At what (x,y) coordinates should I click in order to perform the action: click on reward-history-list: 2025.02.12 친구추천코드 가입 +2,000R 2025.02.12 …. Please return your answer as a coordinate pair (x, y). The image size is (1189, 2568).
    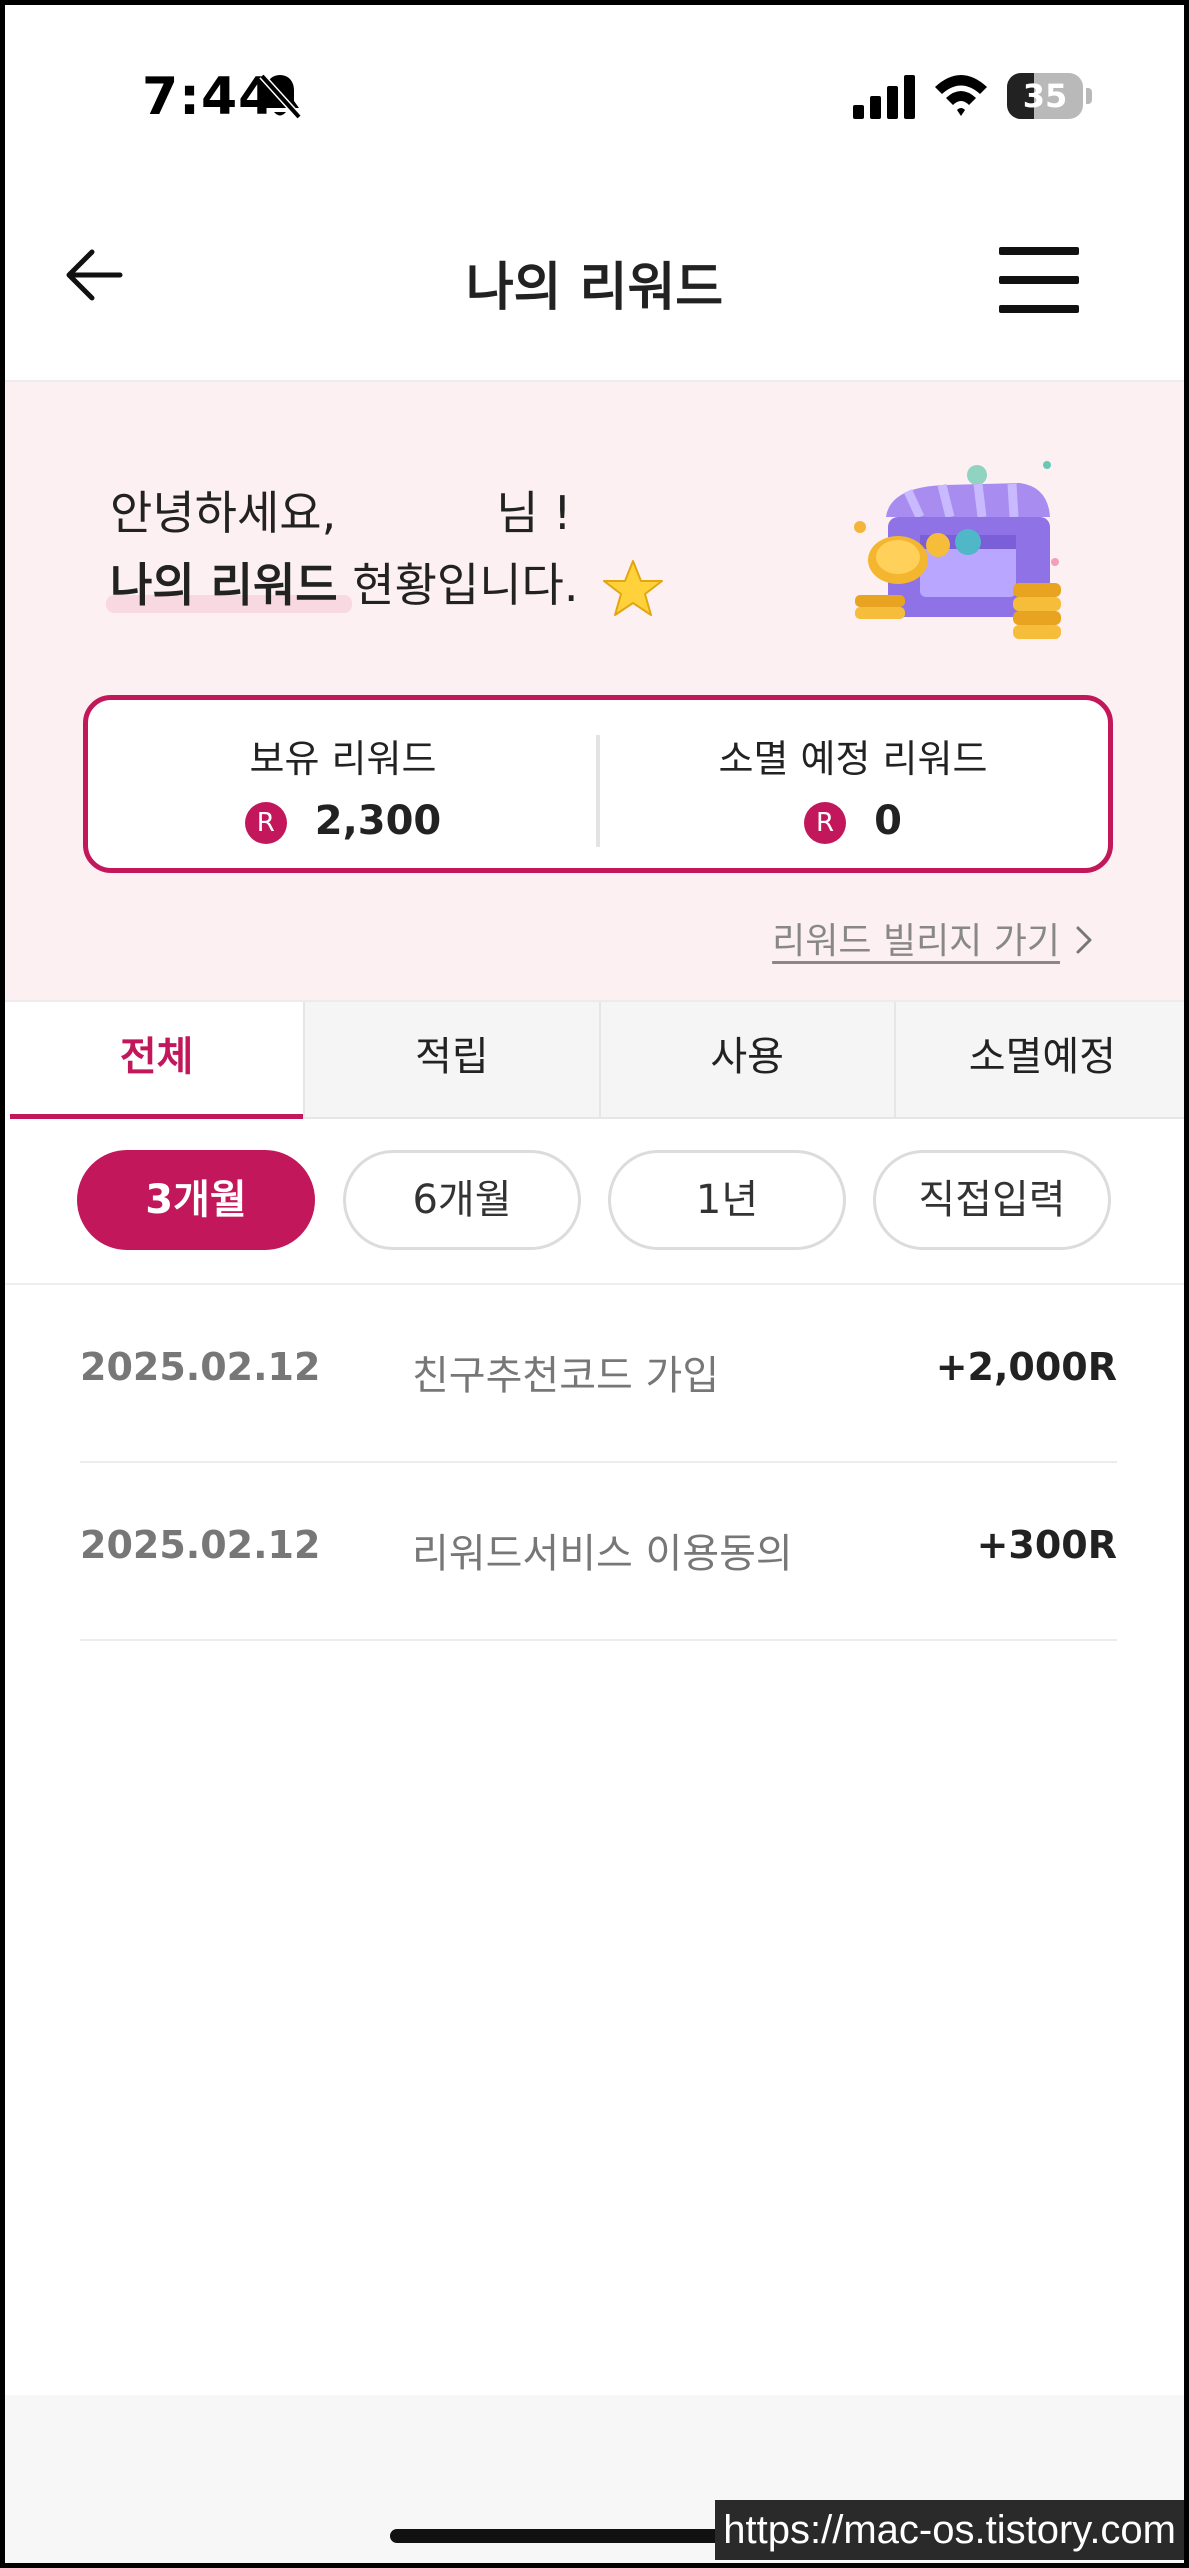
    Looking at the image, I should click on (598, 1463).